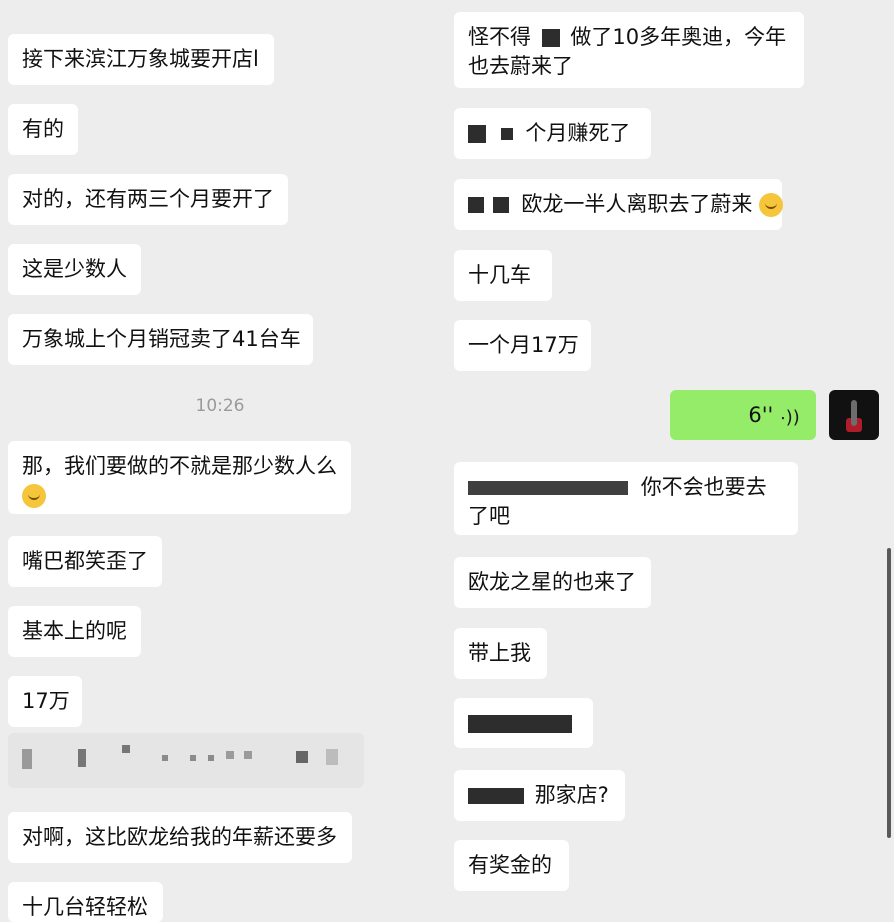 This screenshot has width=894, height=922. I want to click on message-bubble: 你不会也要去了吧, so click(626, 498).